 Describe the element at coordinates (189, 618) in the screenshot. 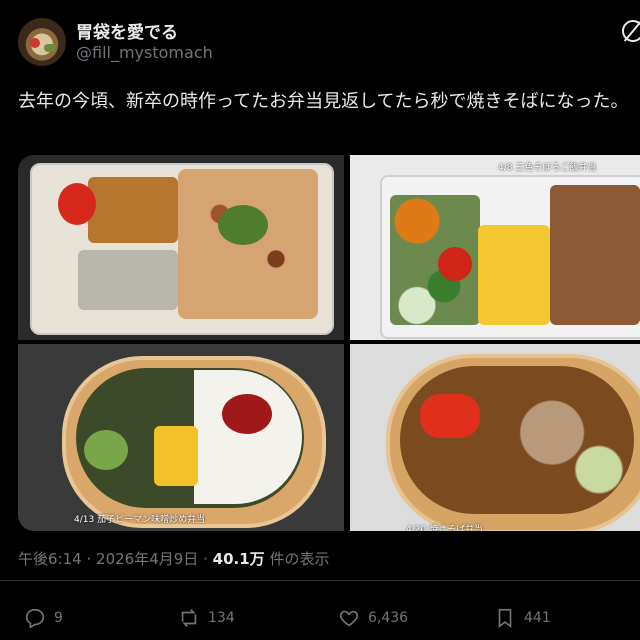

I see `repost-icon` at that location.